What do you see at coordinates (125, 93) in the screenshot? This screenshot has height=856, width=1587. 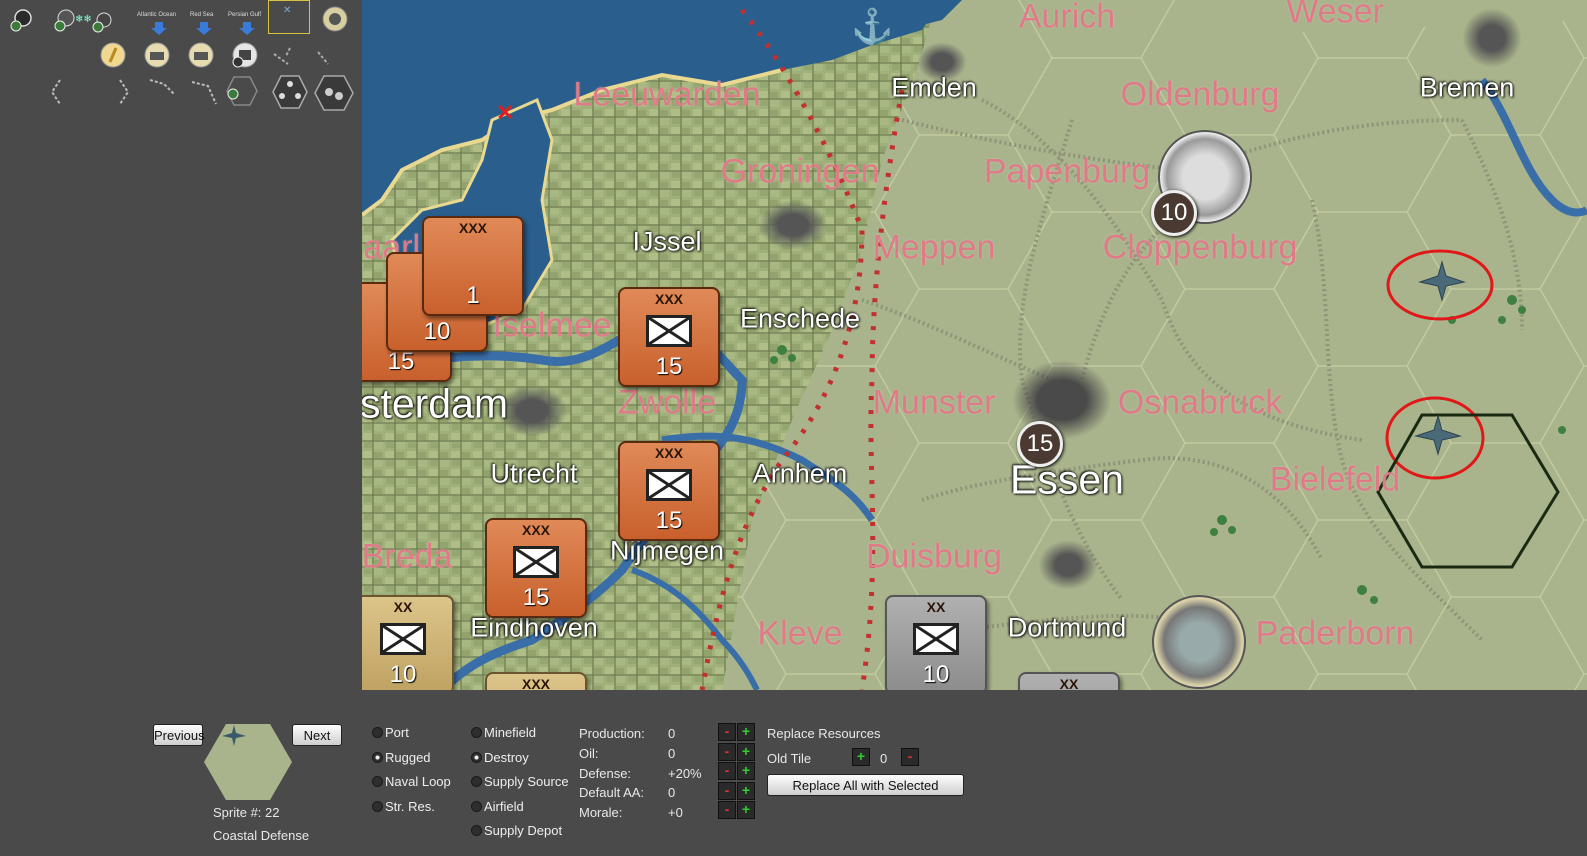 I see `rail-right-icon` at bounding box center [125, 93].